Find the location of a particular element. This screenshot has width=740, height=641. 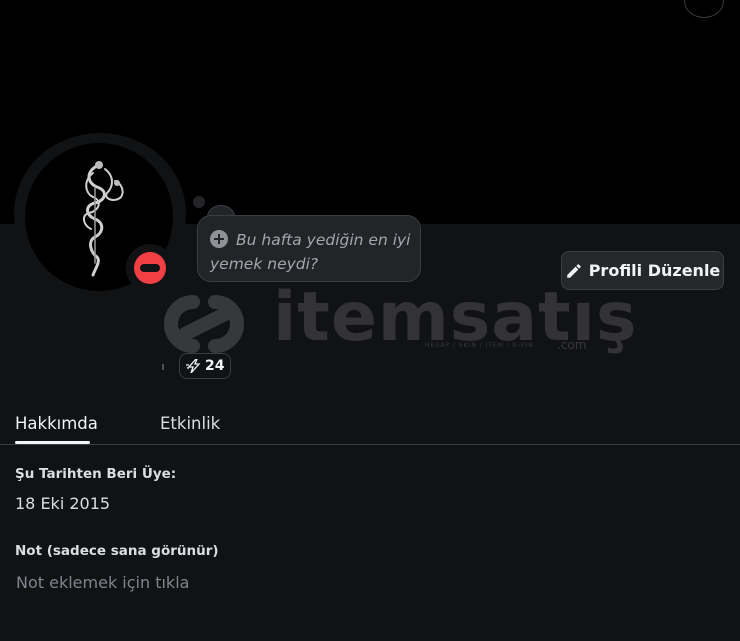

member-since-title: Şu Tarihten Beri Üye: is located at coordinates (96, 474).